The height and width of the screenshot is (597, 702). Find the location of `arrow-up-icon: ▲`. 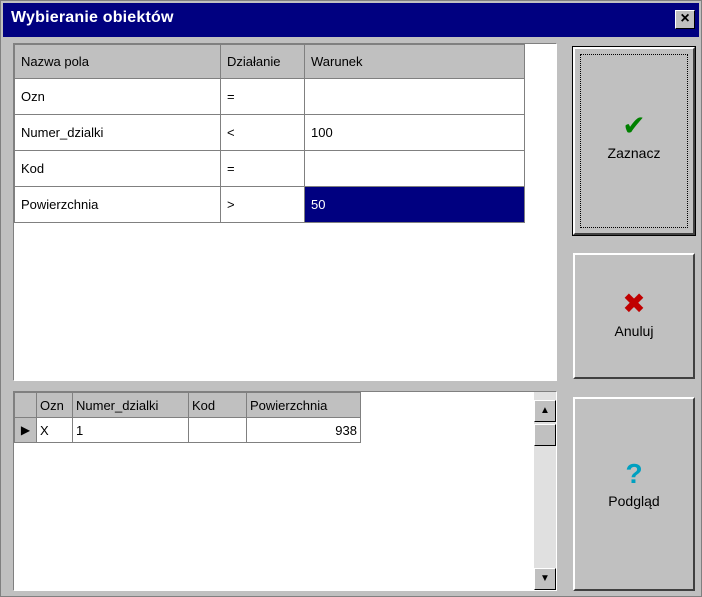

arrow-up-icon: ▲ is located at coordinates (545, 410).